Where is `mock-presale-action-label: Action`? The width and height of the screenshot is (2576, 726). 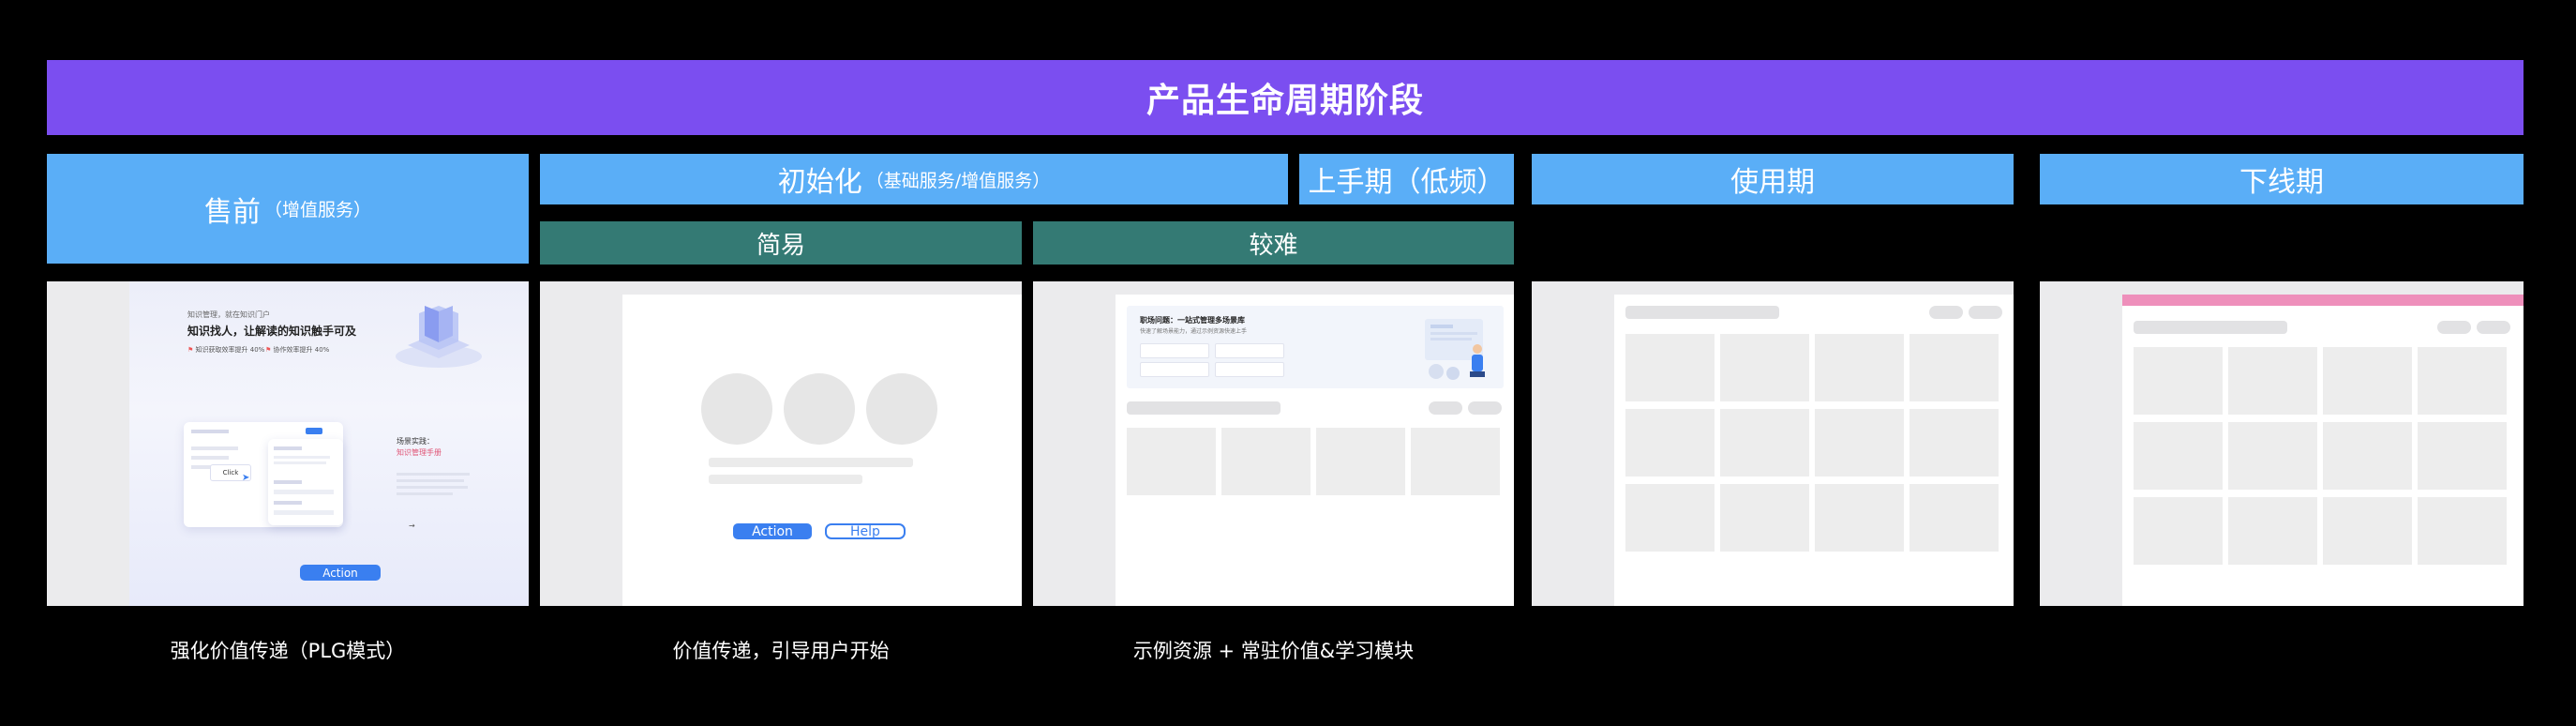
mock-presale-action-label: Action is located at coordinates (340, 573).